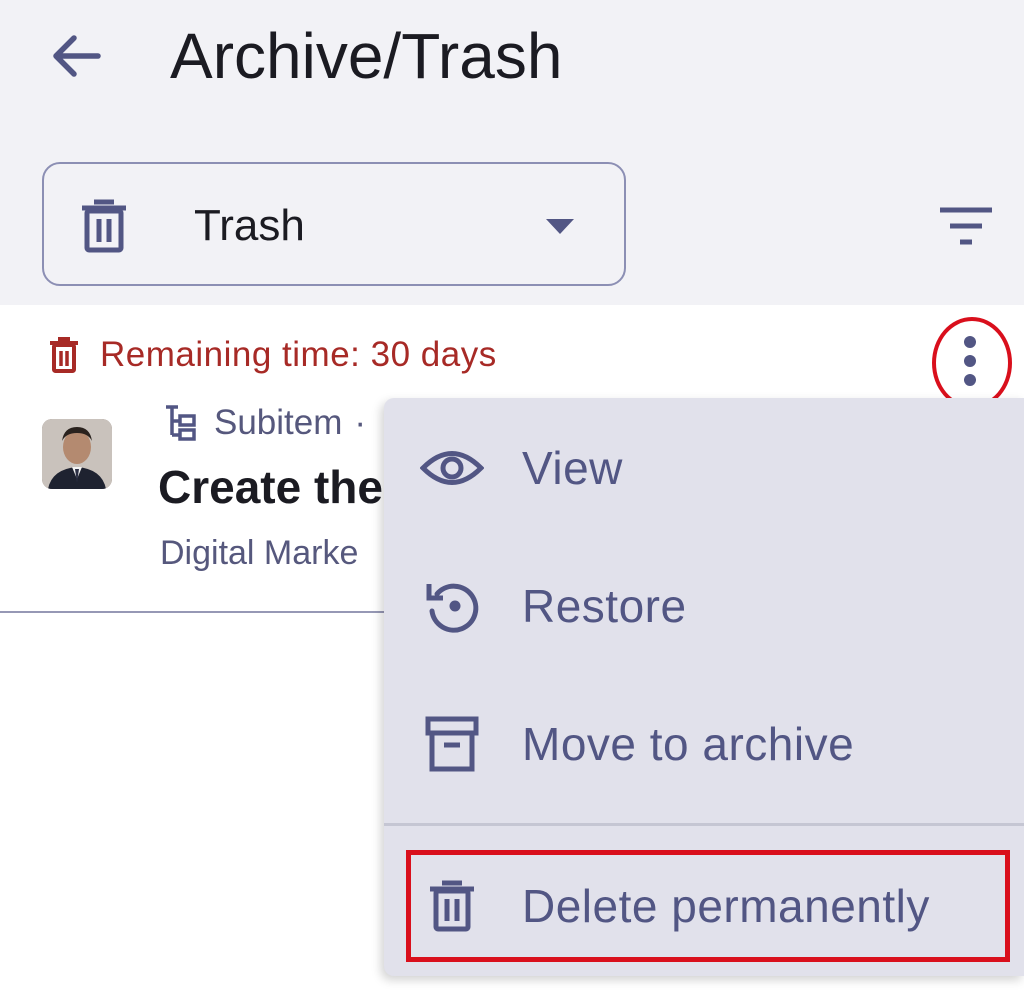 The width and height of the screenshot is (1024, 1000). I want to click on highlight-box, so click(708, 906).